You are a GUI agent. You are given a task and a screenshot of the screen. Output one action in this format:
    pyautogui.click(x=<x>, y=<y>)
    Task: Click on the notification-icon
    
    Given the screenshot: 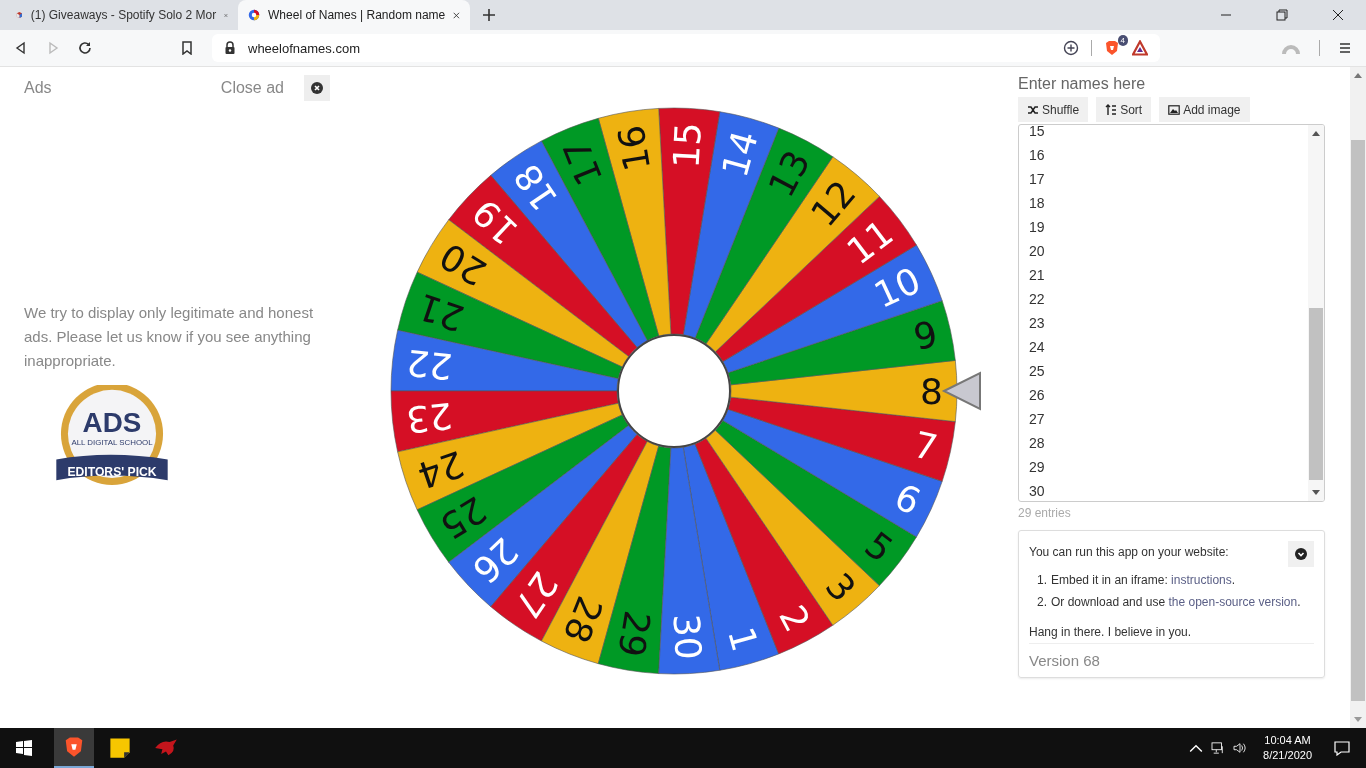 What is the action you would take?
    pyautogui.click(x=1342, y=748)
    